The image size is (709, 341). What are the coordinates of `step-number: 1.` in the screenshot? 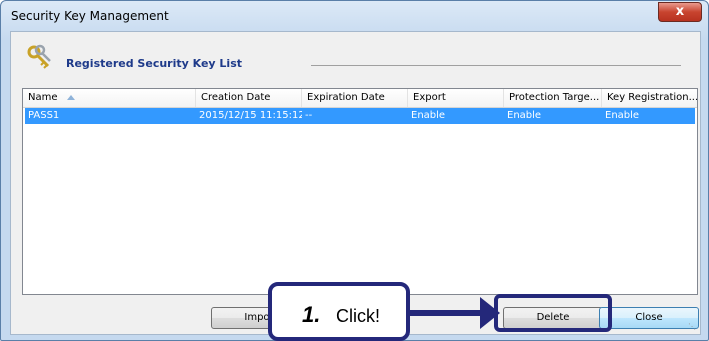 It's located at (311, 314).